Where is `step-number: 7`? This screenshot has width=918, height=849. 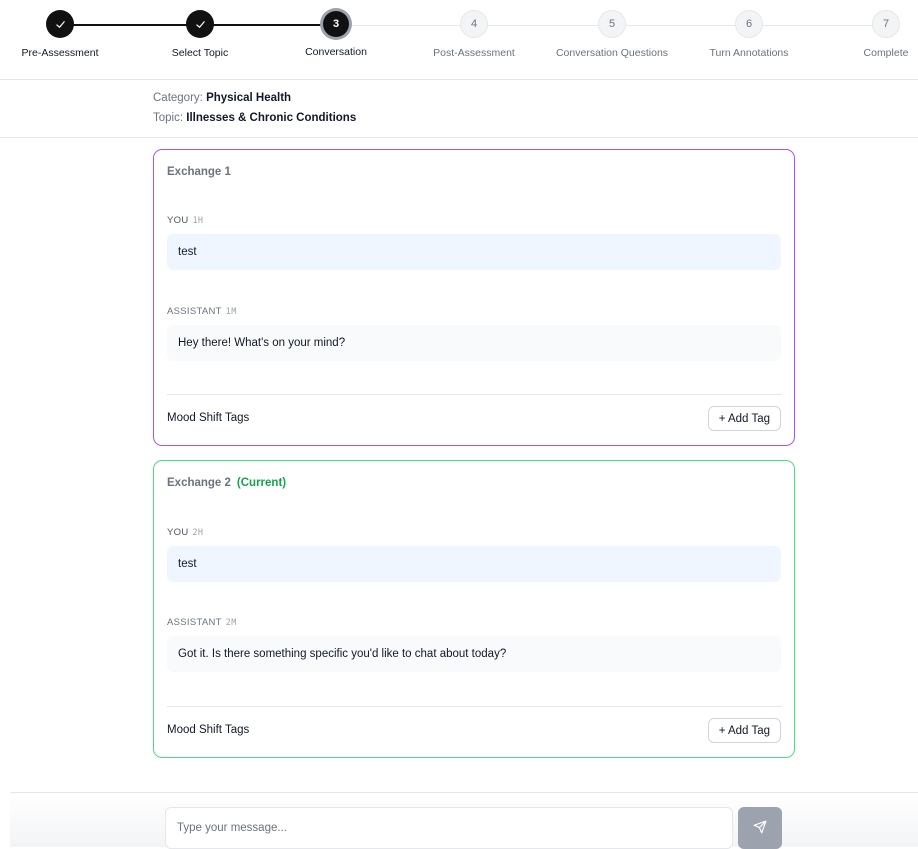 step-number: 7 is located at coordinates (886, 24).